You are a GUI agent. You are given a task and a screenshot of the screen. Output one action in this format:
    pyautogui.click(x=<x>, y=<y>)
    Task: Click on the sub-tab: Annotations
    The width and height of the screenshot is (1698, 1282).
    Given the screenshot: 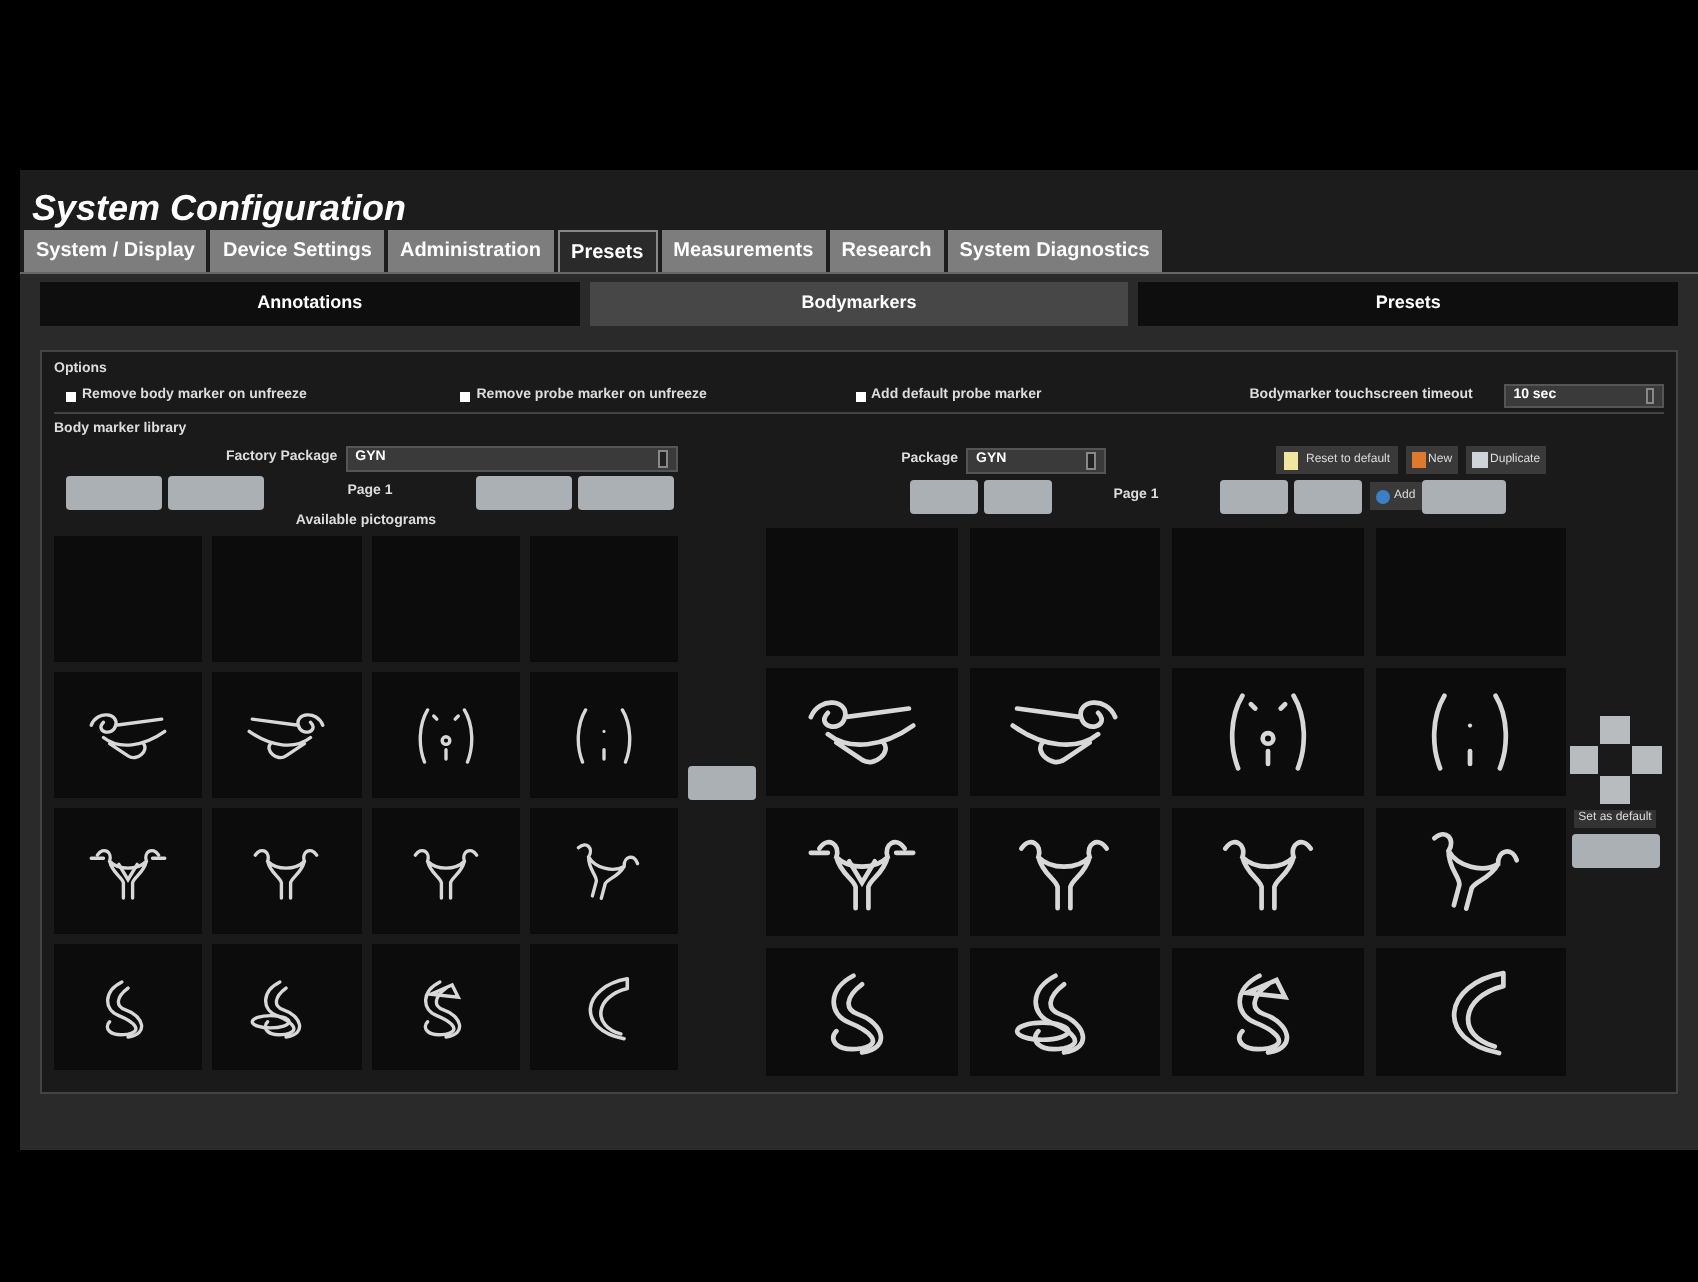 What is the action you would take?
    pyautogui.click(x=310, y=304)
    